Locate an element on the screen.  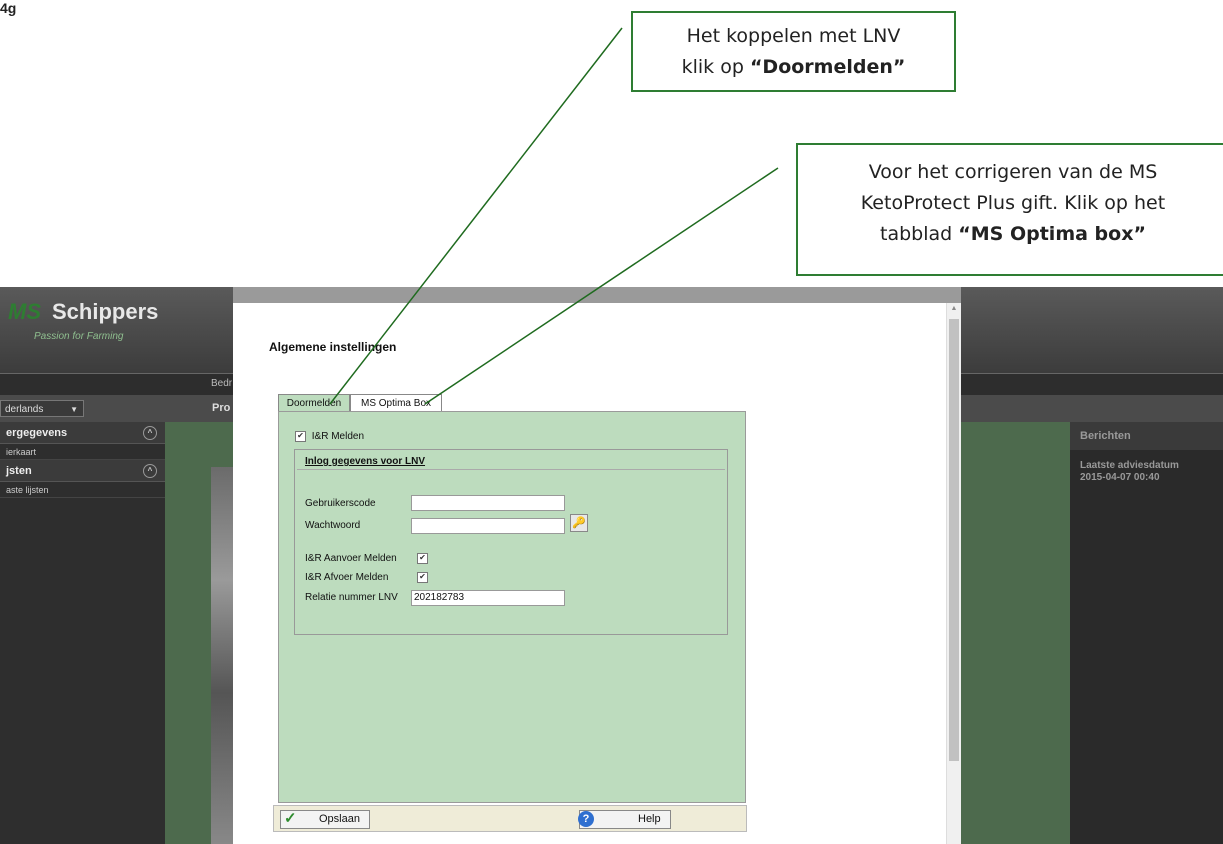
language-select: derlands ▼ is located at coordinates (42, 408).